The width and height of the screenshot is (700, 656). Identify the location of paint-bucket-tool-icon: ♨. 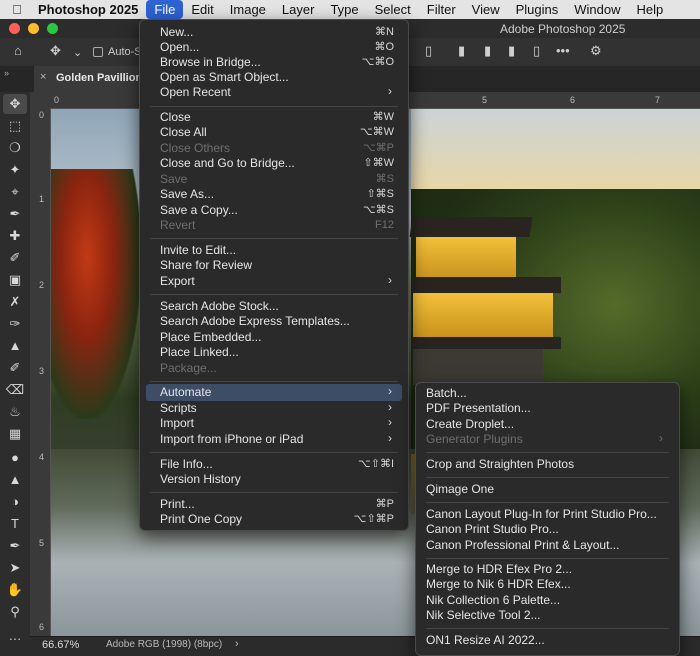
(15, 412).